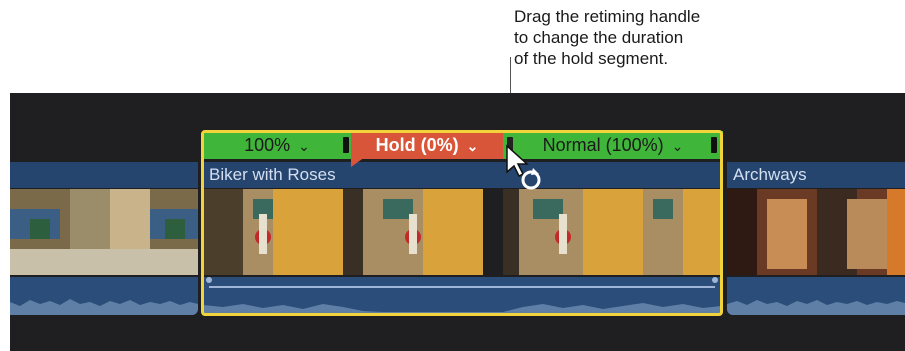 The width and height of the screenshot is (905, 351). What do you see at coordinates (104, 175) in the screenshot?
I see `left-clip-header` at bounding box center [104, 175].